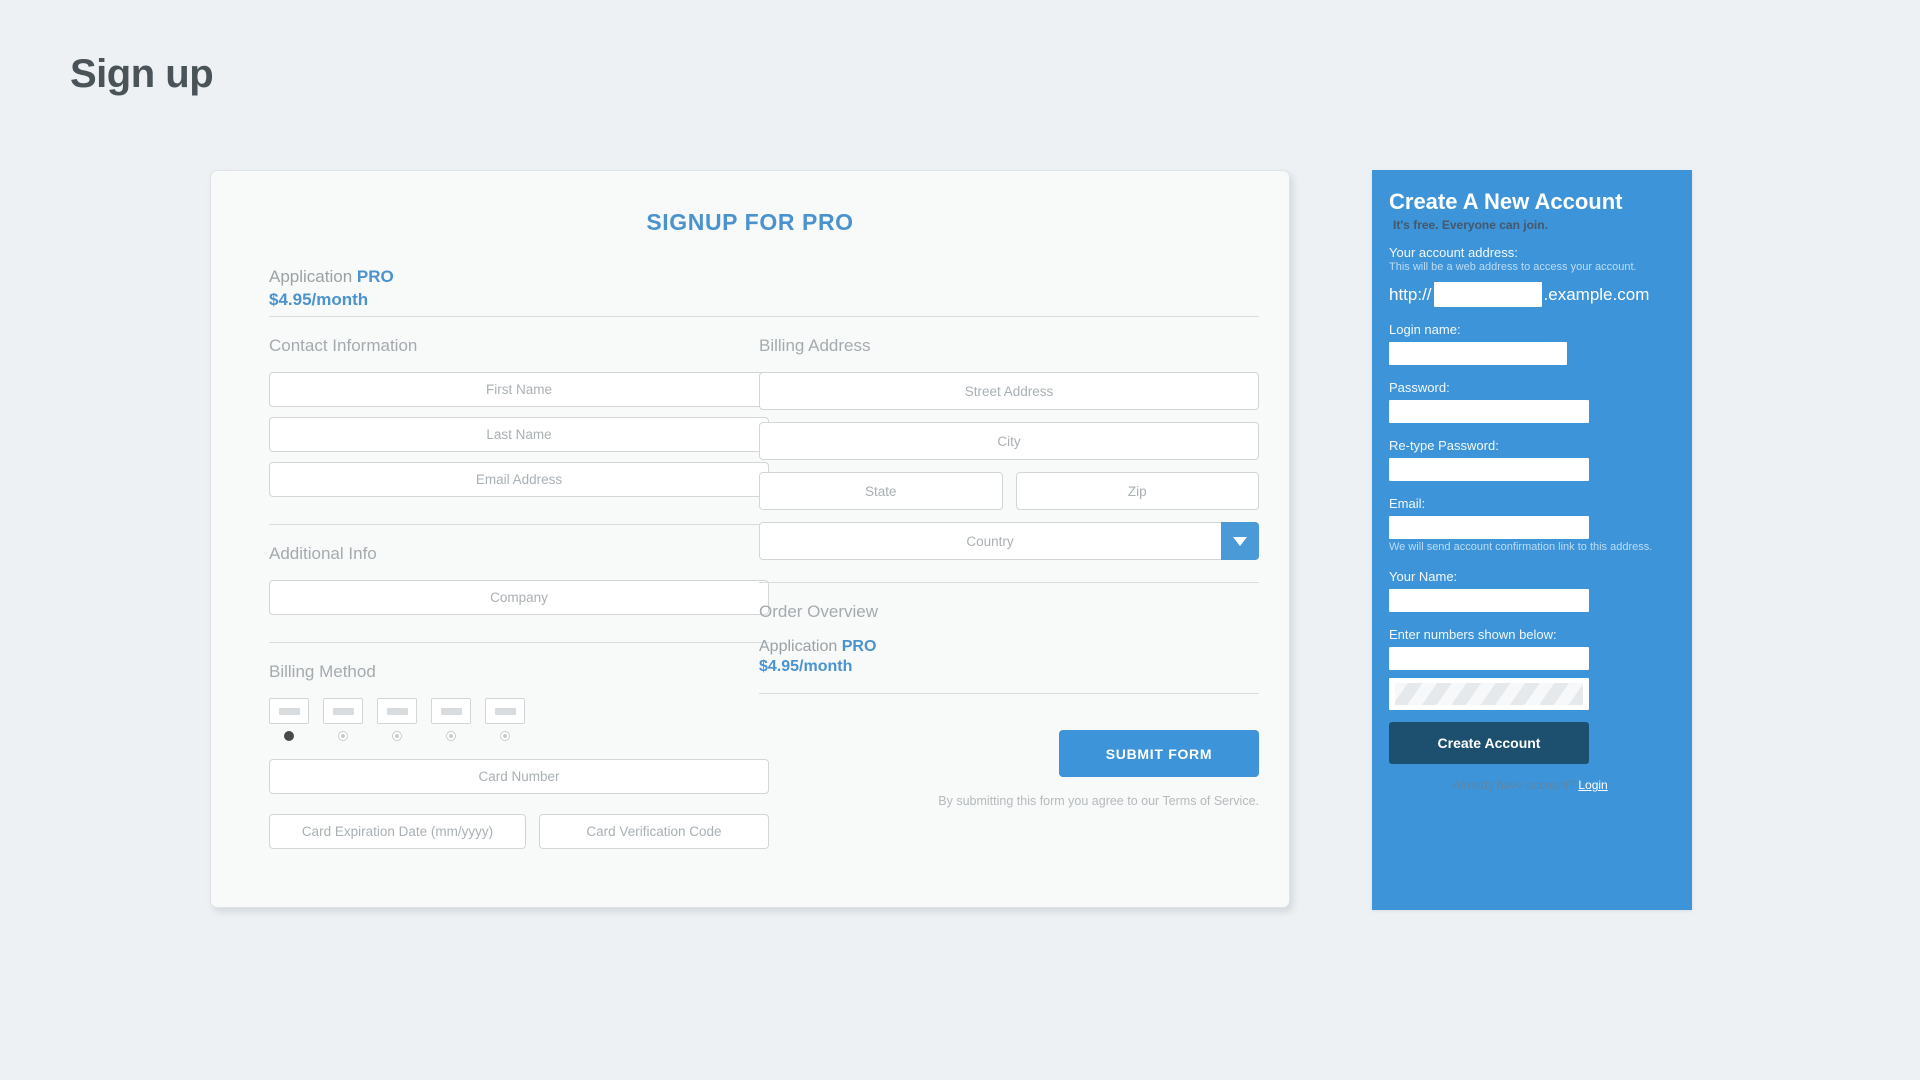 The image size is (1920, 1080). What do you see at coordinates (1009, 441) in the screenshot?
I see `city-input` at bounding box center [1009, 441].